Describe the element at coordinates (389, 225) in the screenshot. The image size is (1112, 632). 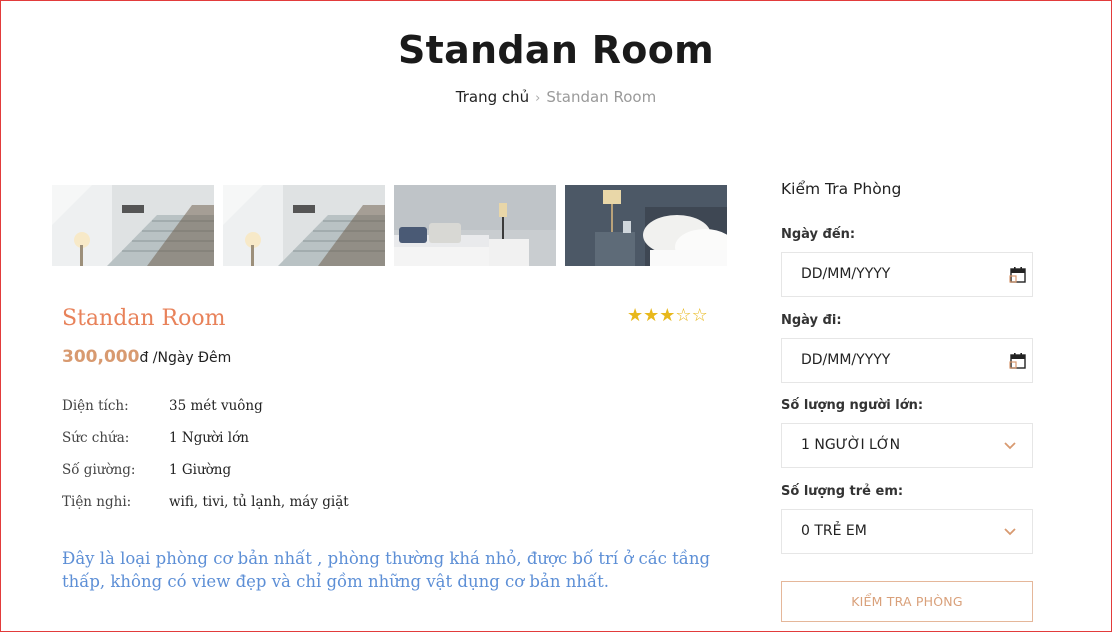
I see `room-gallery` at that location.